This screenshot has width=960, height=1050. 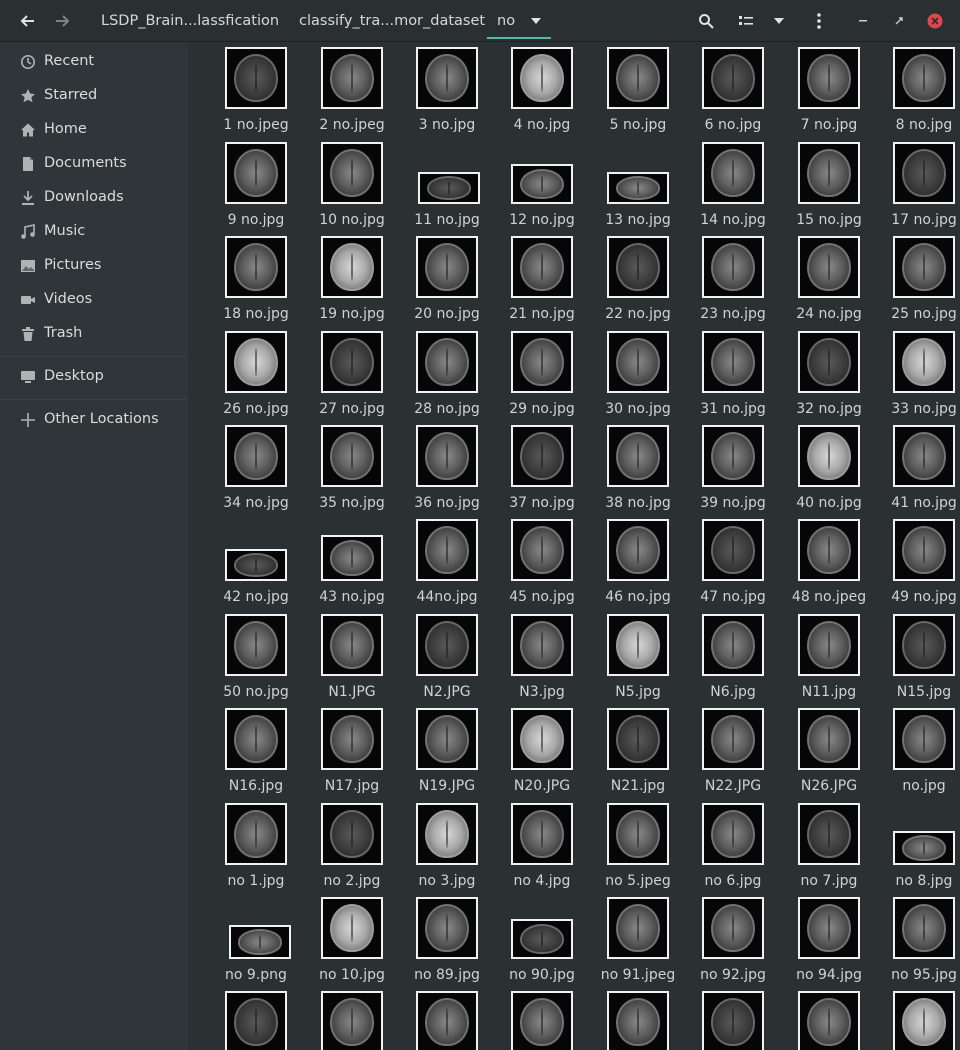 I want to click on sidebar-item-recent: Recent, so click(x=94, y=62).